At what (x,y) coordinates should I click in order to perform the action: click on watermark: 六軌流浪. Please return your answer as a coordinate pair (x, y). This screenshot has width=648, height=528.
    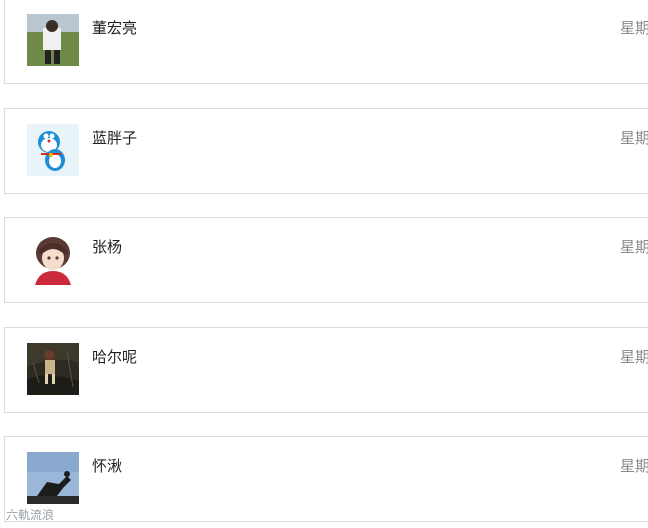
    Looking at the image, I should click on (30, 515).